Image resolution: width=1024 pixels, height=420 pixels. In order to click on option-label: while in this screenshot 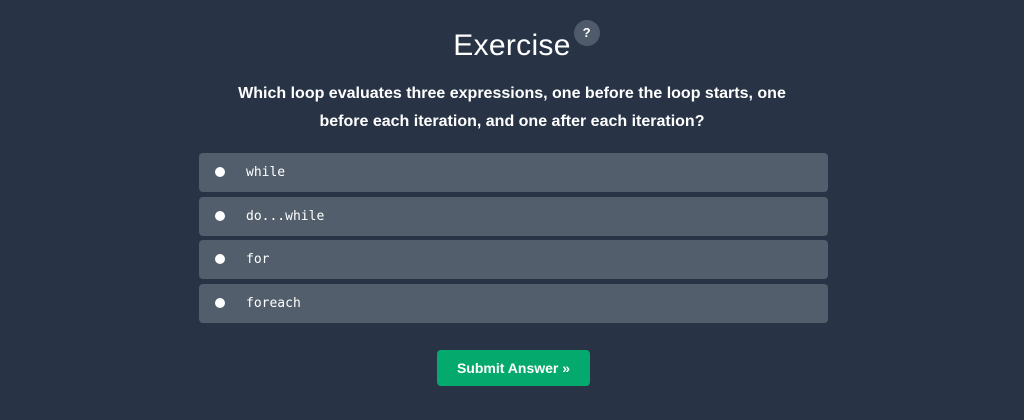, I will do `click(266, 172)`.